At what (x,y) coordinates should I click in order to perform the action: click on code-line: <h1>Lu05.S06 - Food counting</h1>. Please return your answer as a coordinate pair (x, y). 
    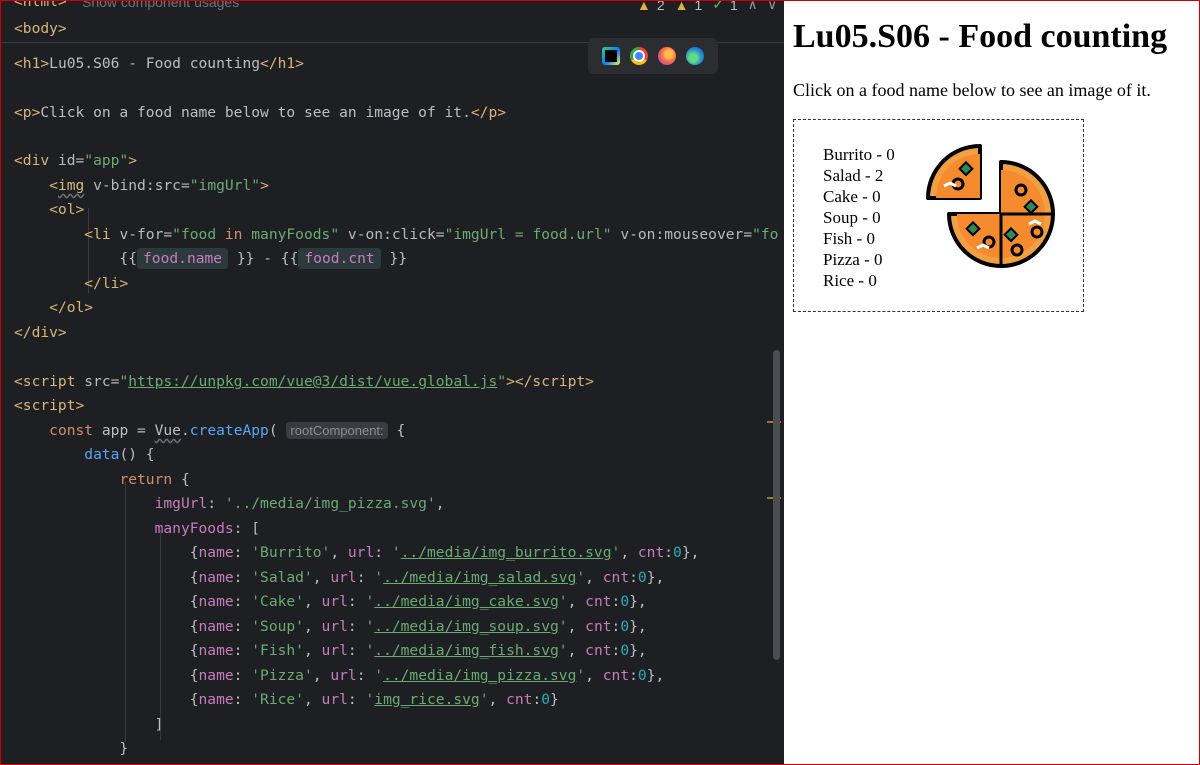
    Looking at the image, I should click on (159, 63).